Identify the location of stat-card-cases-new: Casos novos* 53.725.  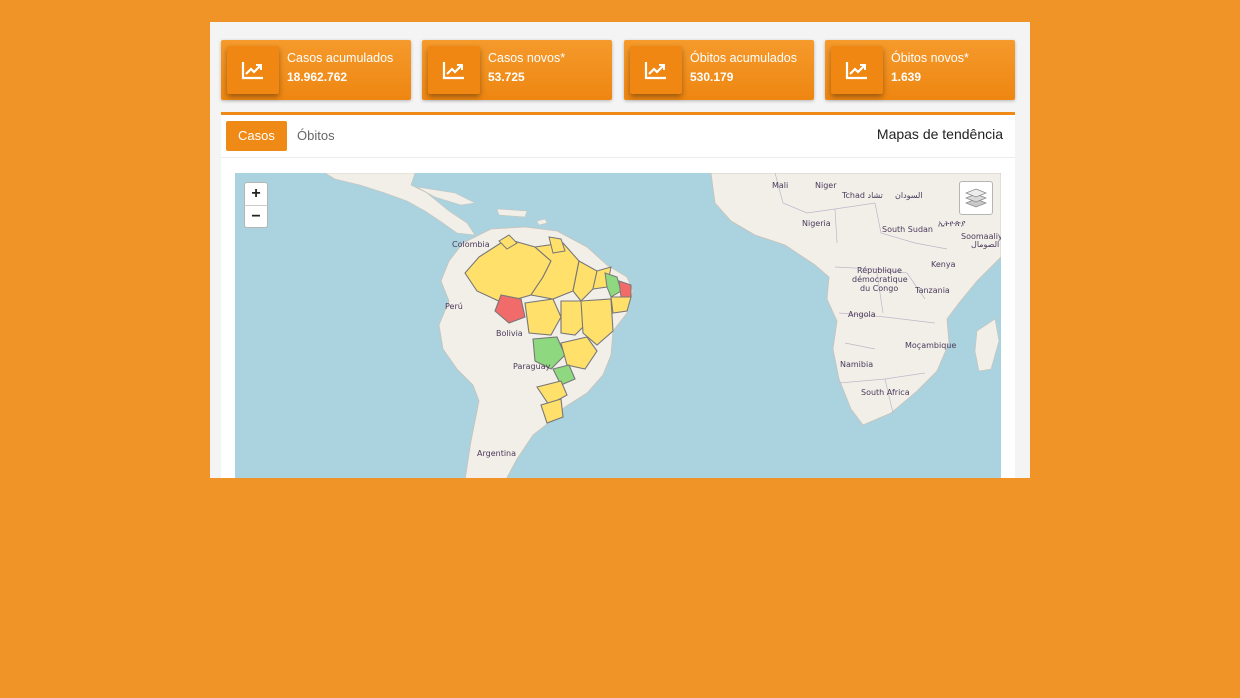
(517, 70).